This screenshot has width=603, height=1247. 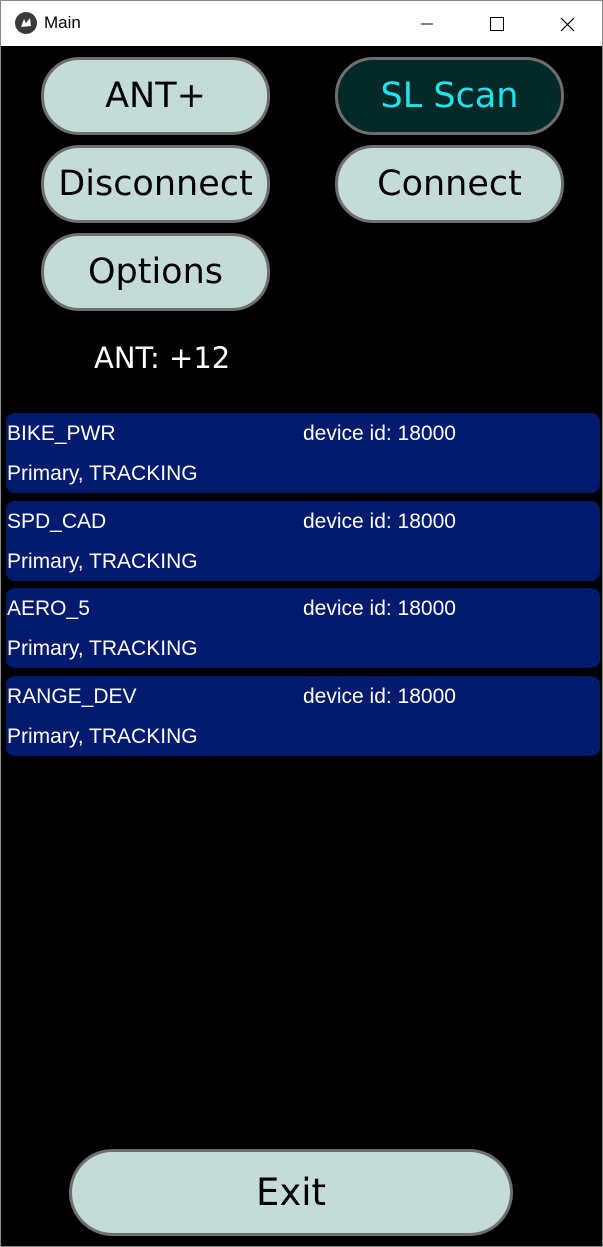 I want to click on maximize-button, so click(x=497, y=23).